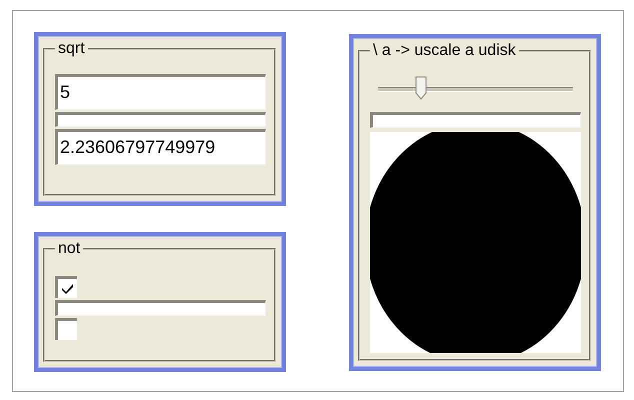 The width and height of the screenshot is (634, 400). What do you see at coordinates (160, 92) in the screenshot?
I see `input-field: 5` at bounding box center [160, 92].